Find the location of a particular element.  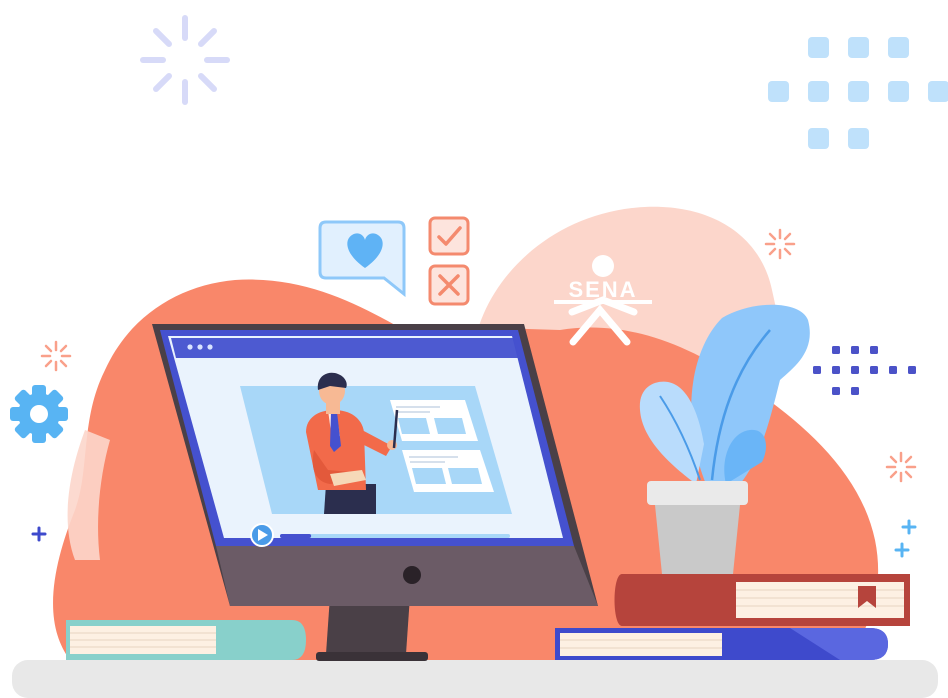

dot-grid-decoration is located at coordinates (858, 93).